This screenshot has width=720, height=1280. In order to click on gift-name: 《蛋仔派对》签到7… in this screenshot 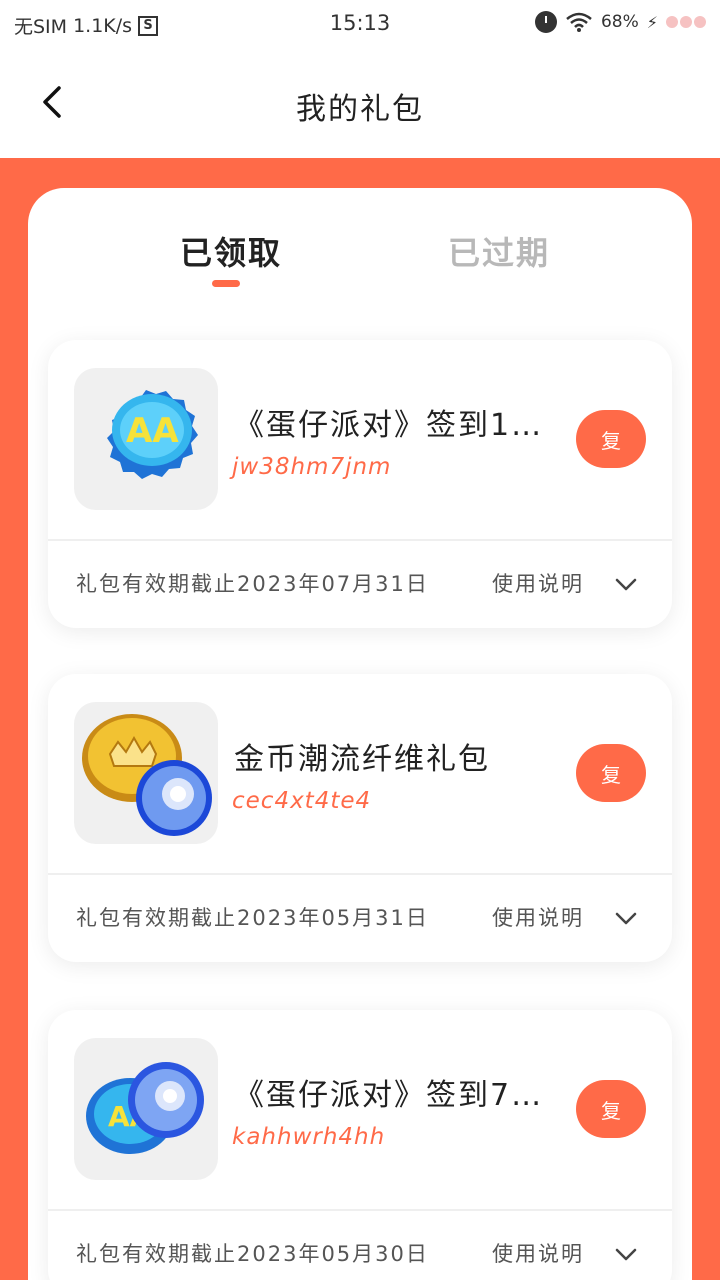, I will do `click(389, 1095)`.